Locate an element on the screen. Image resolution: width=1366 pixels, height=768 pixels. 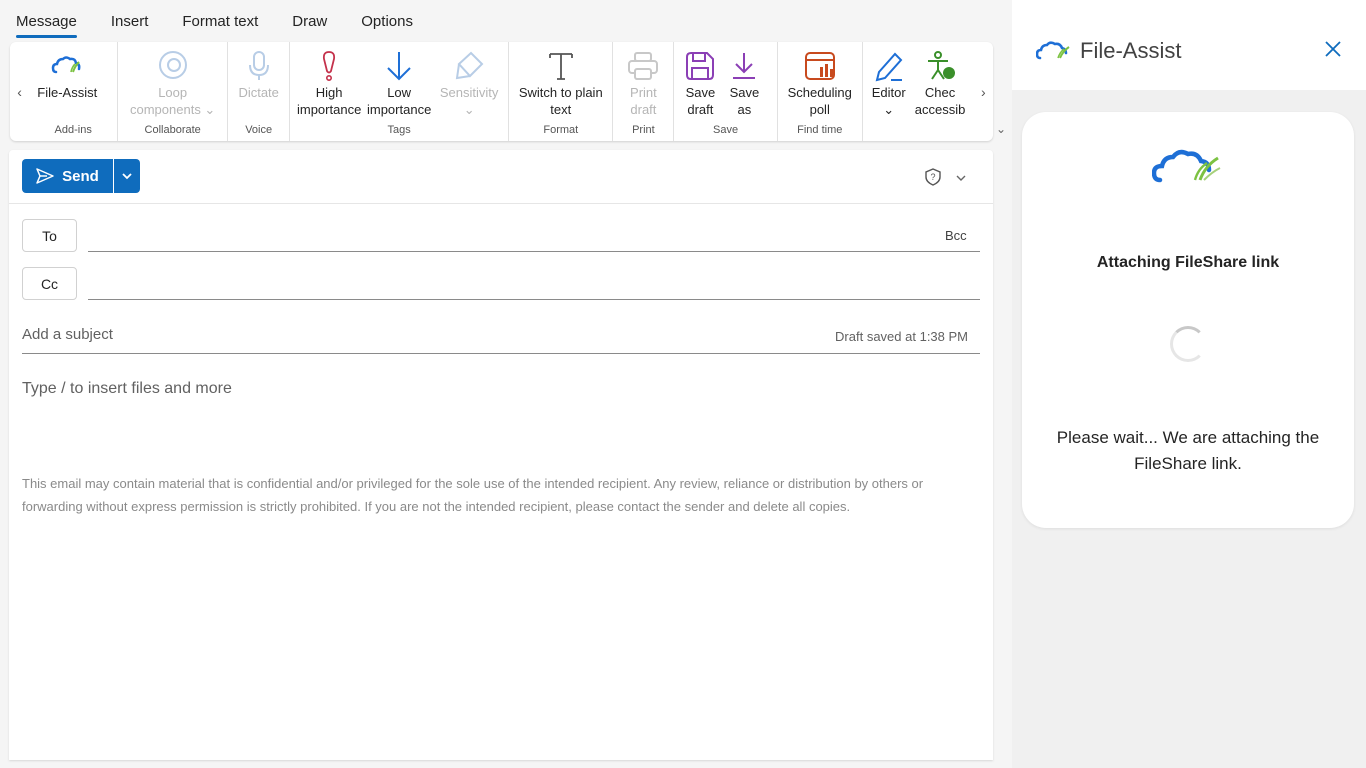
save-icon is located at coordinates (700, 66).